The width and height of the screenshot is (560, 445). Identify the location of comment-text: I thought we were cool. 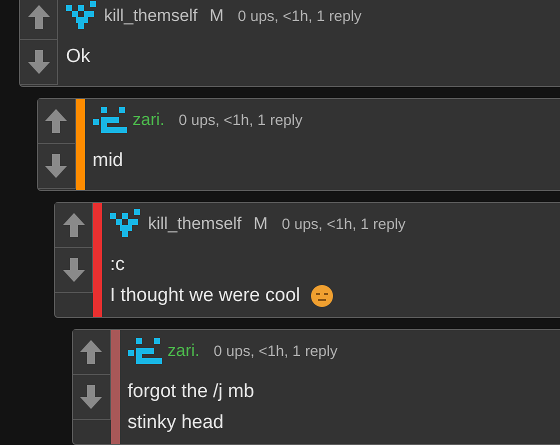
(205, 296).